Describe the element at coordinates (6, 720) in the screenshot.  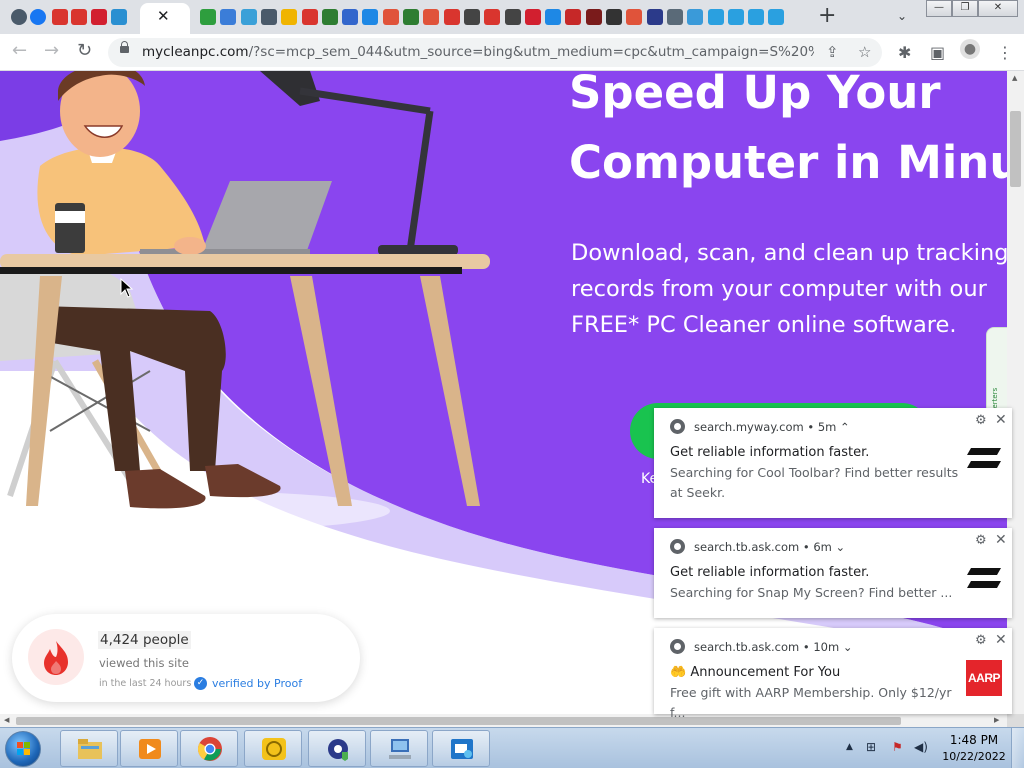
I see `scroll-left-icon: ◀` at that location.